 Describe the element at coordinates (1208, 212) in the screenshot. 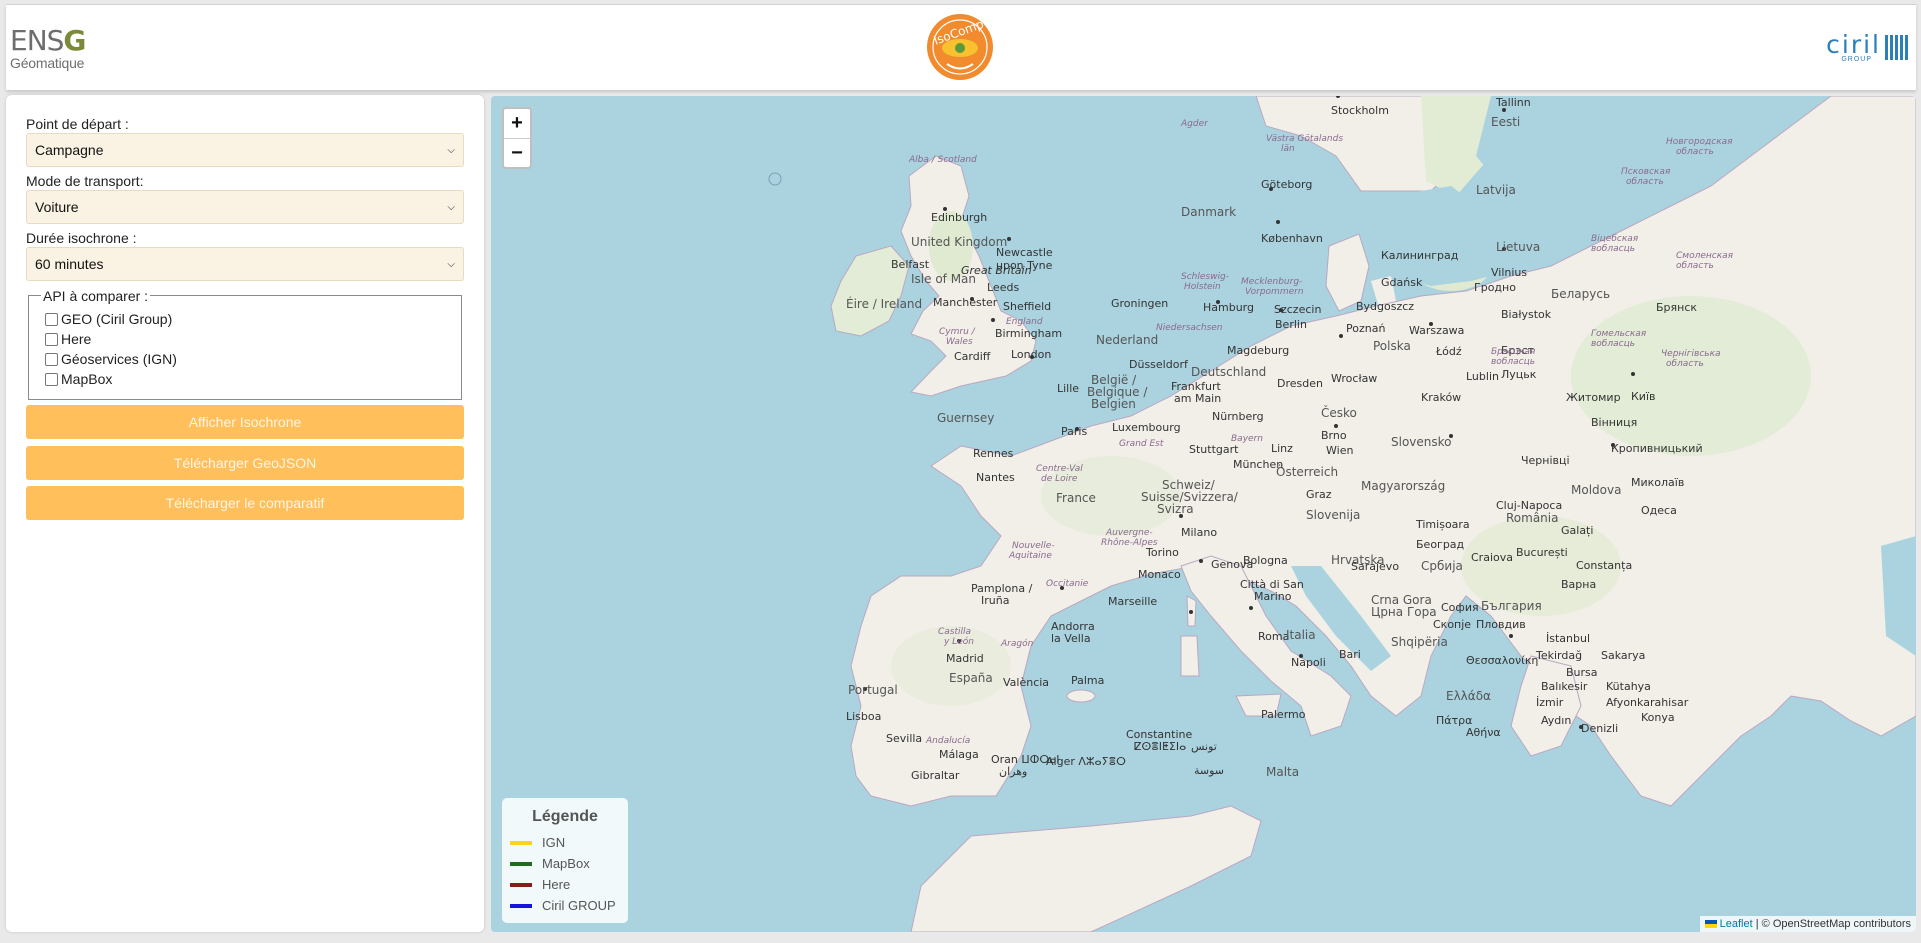

I see `svg-text: Danmark` at that location.